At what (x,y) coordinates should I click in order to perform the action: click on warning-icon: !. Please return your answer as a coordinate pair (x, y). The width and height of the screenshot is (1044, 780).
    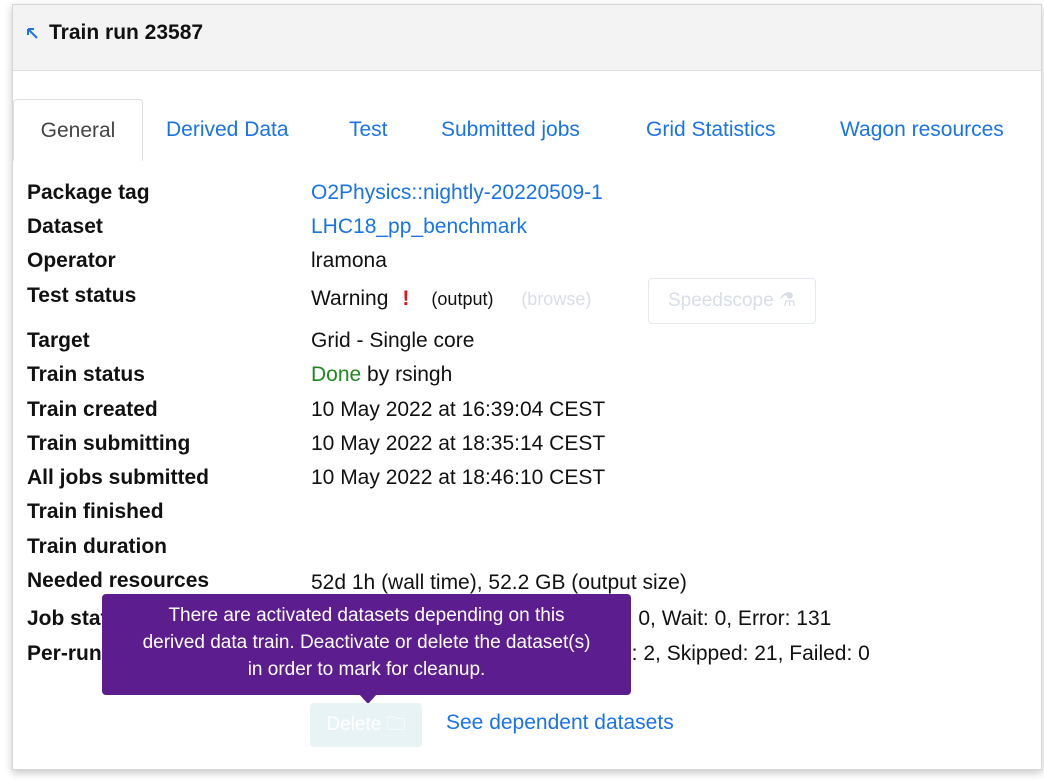
    Looking at the image, I should click on (406, 298).